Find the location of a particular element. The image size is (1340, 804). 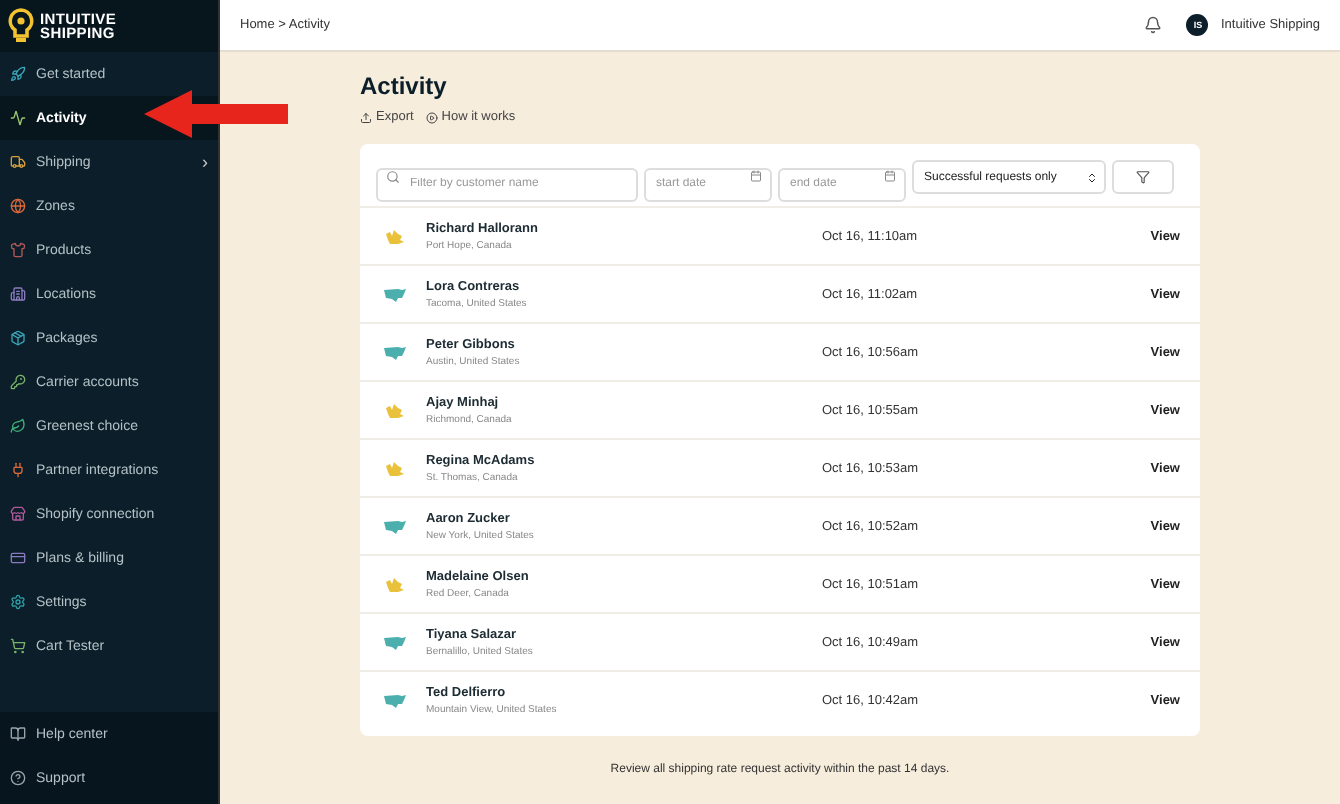

help-icon is located at coordinates (18, 778).